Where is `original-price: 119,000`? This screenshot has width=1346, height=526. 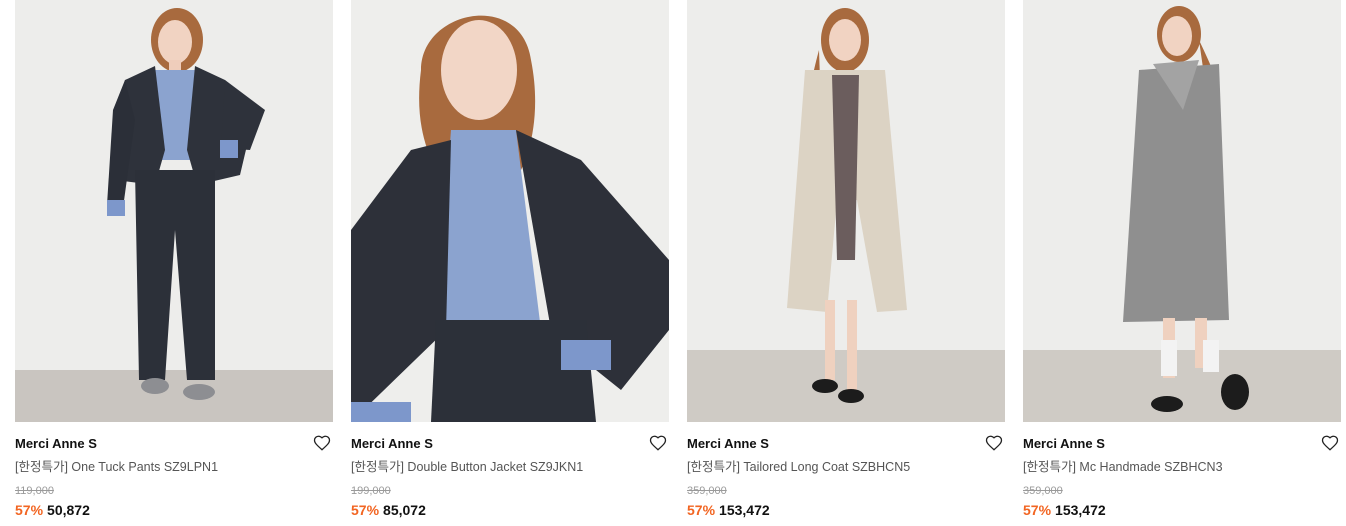 original-price: 119,000 is located at coordinates (34, 491).